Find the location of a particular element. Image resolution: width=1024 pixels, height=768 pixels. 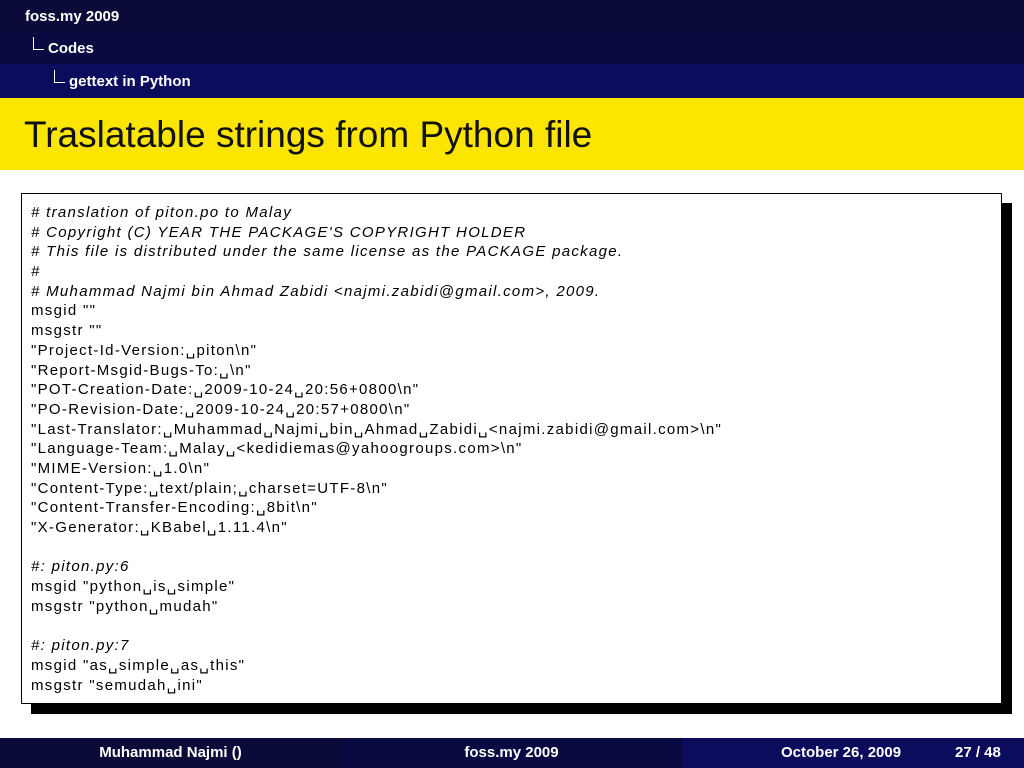

code-line: msgstr "" is located at coordinates (67, 331).